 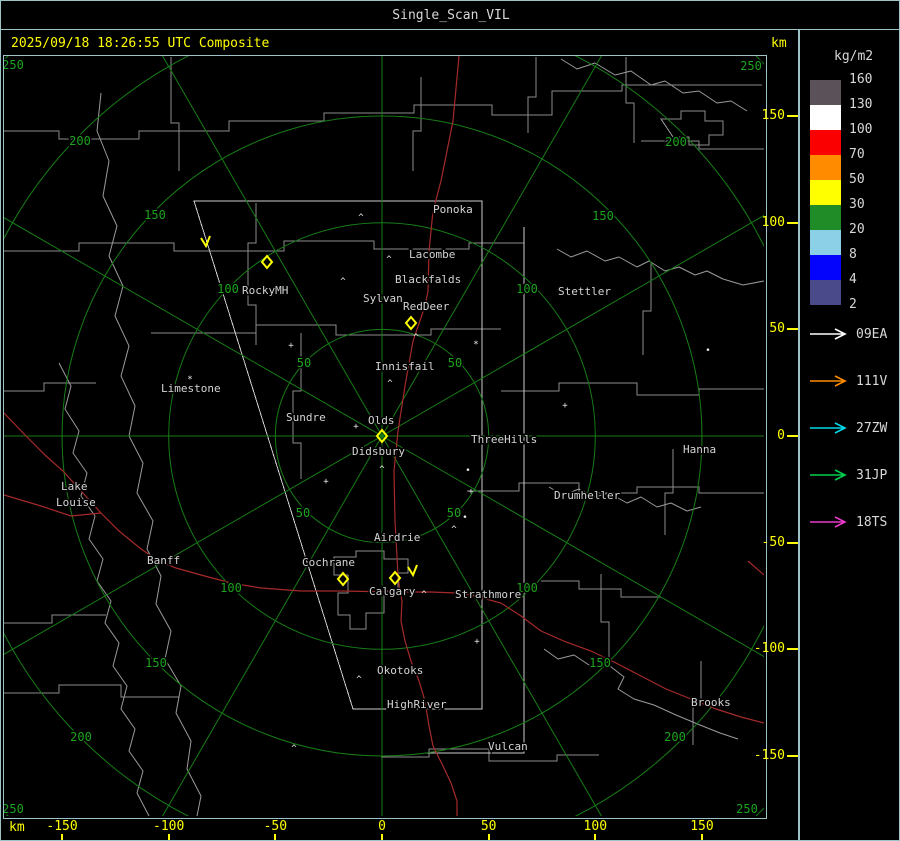 What do you see at coordinates (432, 254) in the screenshot?
I see `city-label: Lacombe` at bounding box center [432, 254].